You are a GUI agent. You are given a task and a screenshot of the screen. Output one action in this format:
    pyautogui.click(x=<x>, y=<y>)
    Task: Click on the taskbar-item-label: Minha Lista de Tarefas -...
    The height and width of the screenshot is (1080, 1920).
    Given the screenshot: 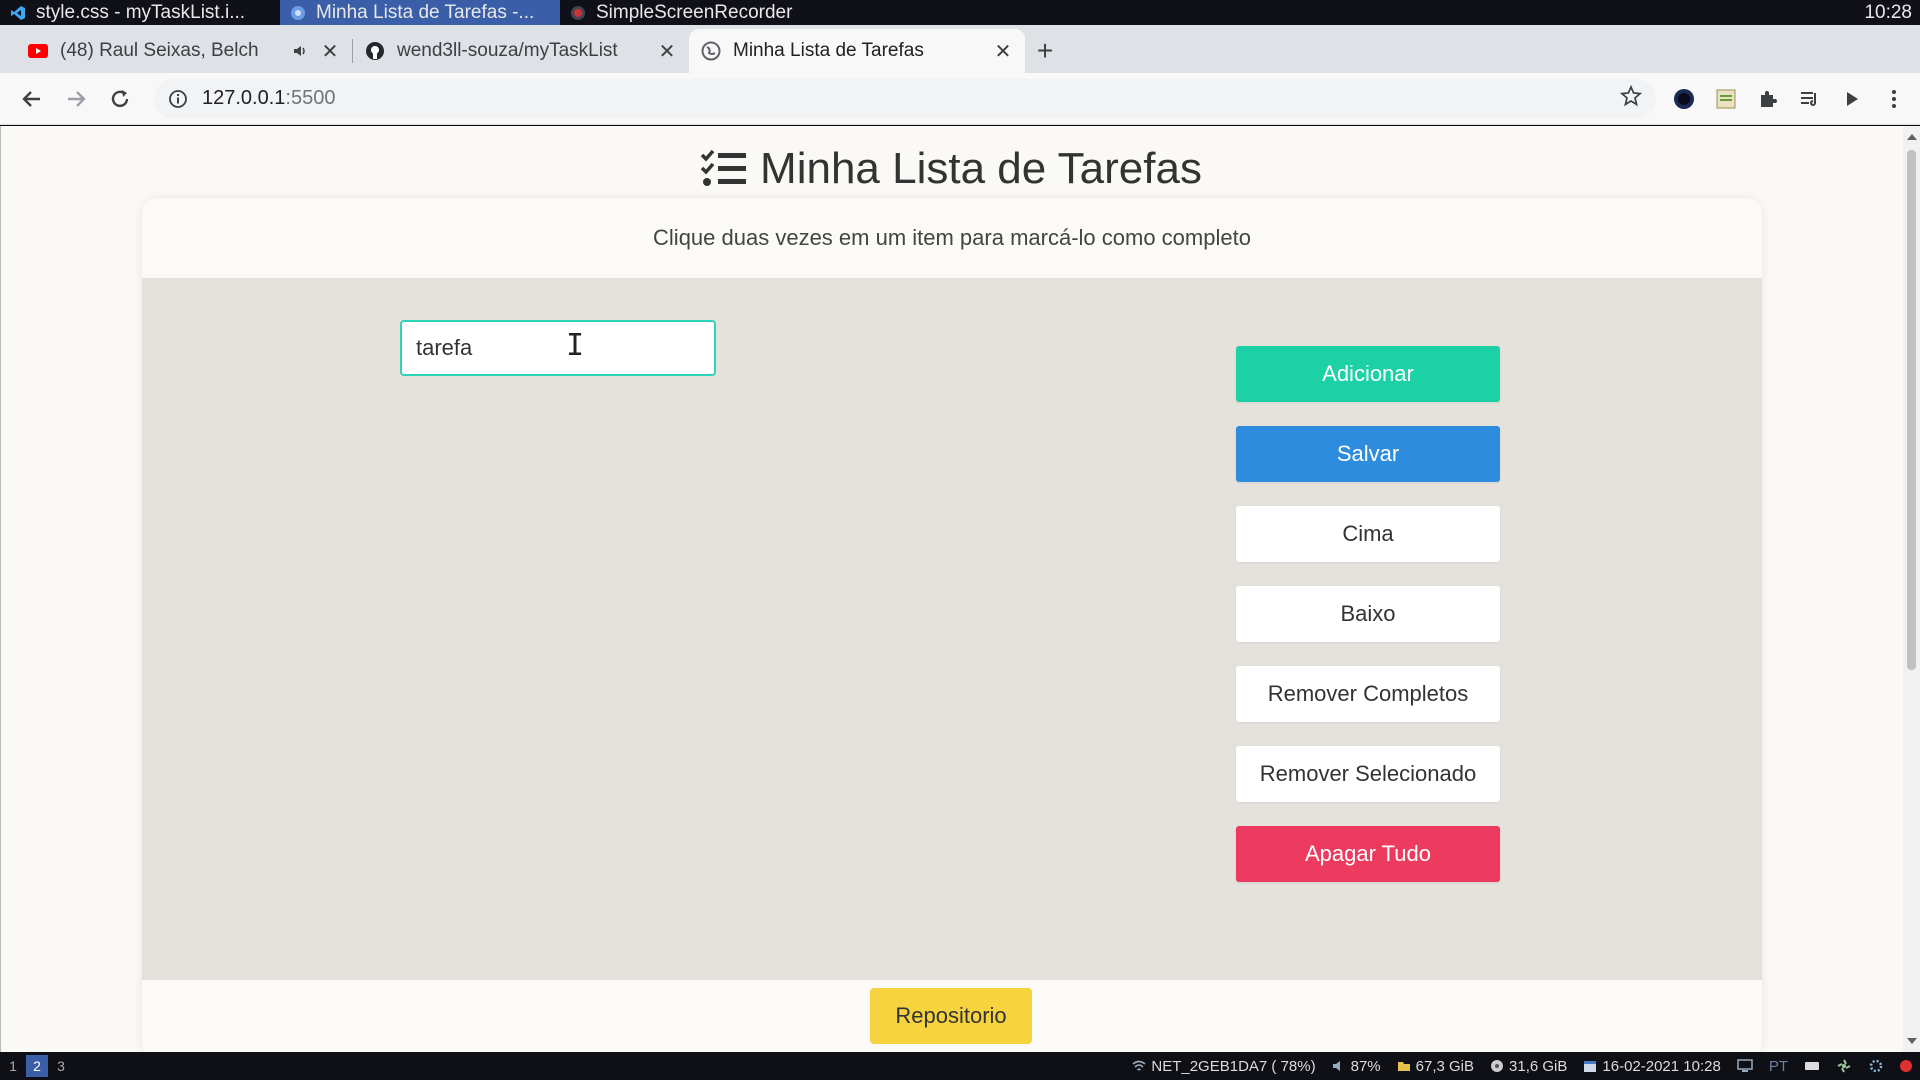 What is the action you would take?
    pyautogui.click(x=425, y=12)
    